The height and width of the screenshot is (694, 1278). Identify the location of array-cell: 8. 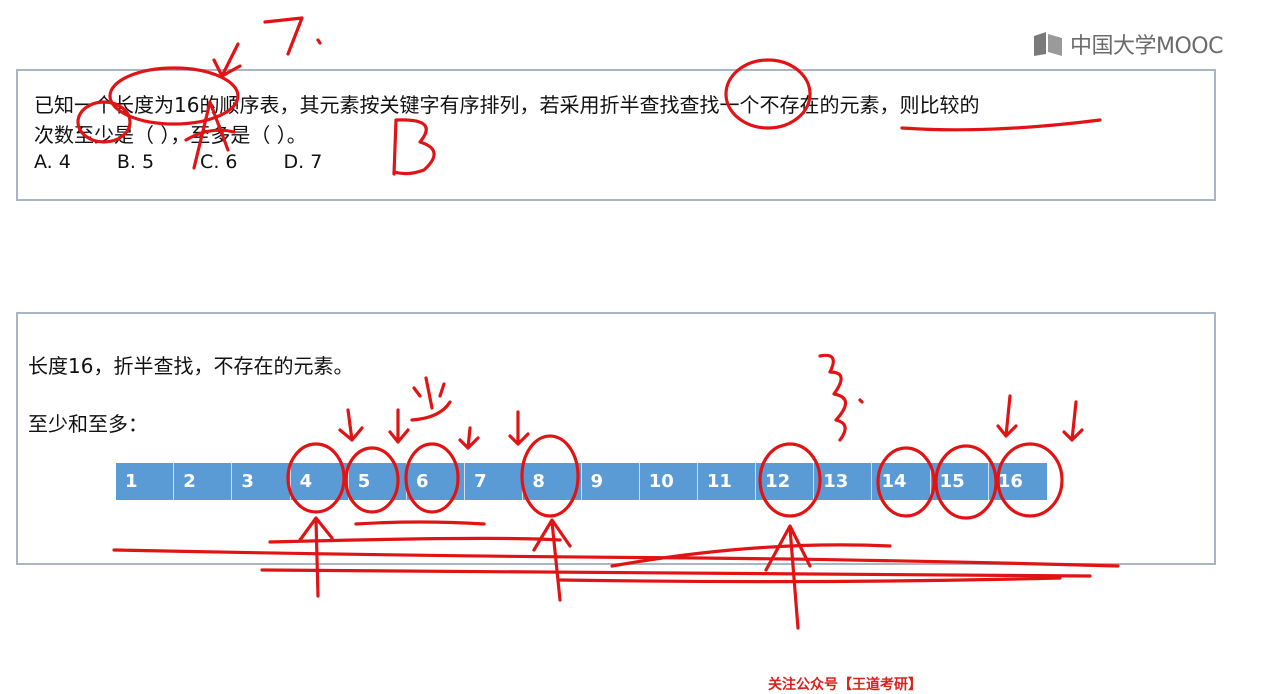
(552, 481).